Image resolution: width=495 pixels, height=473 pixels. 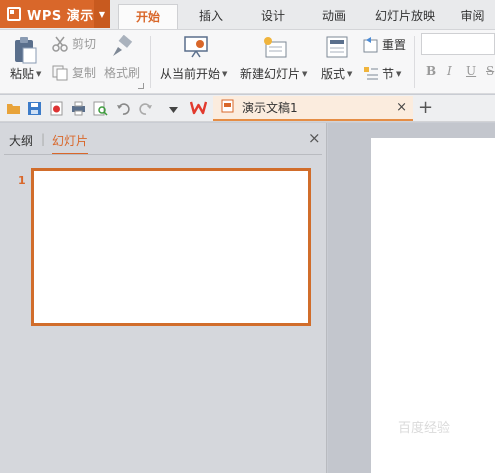 I want to click on menu-bar: WPS 演示 ▼ 开始 插入 设计 动画 幻灯片放映 审阅, so click(x=247, y=15).